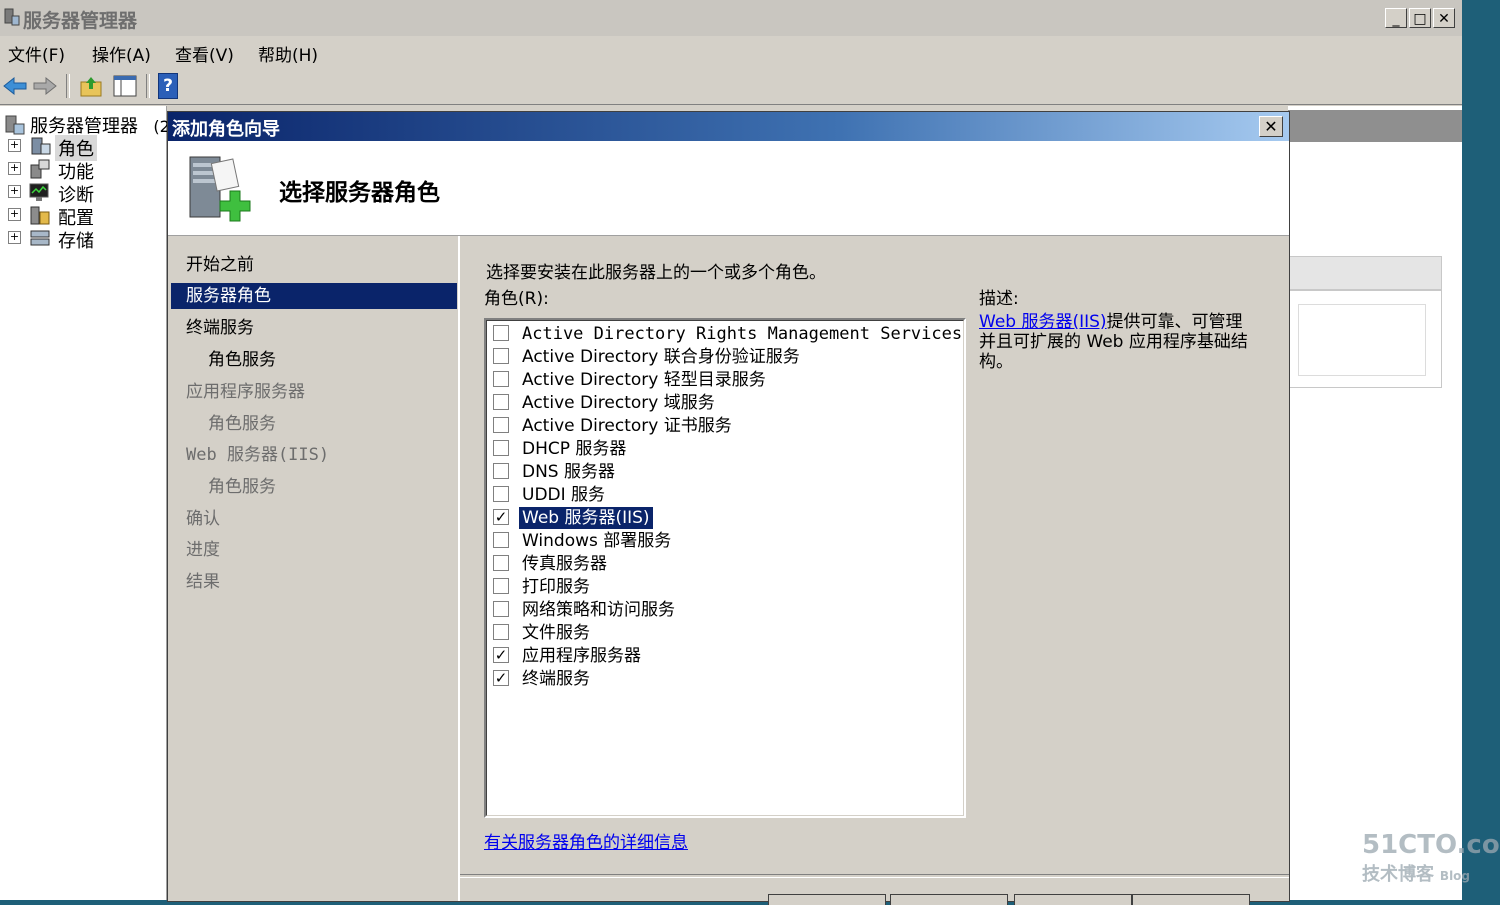 This screenshot has height=905, width=1500. What do you see at coordinates (644, 380) in the screenshot?
I see `role-label: Active Directory 轻型目录服务` at bounding box center [644, 380].